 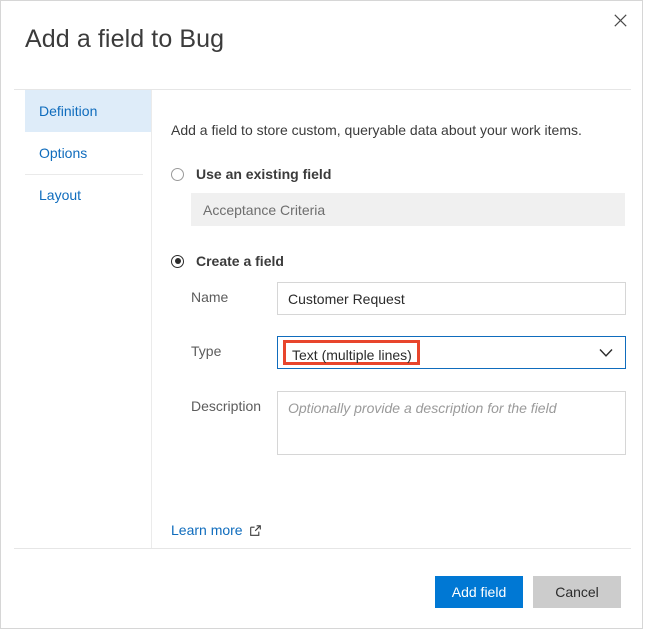 I want to click on radio-create-field: Create a field, so click(x=227, y=261).